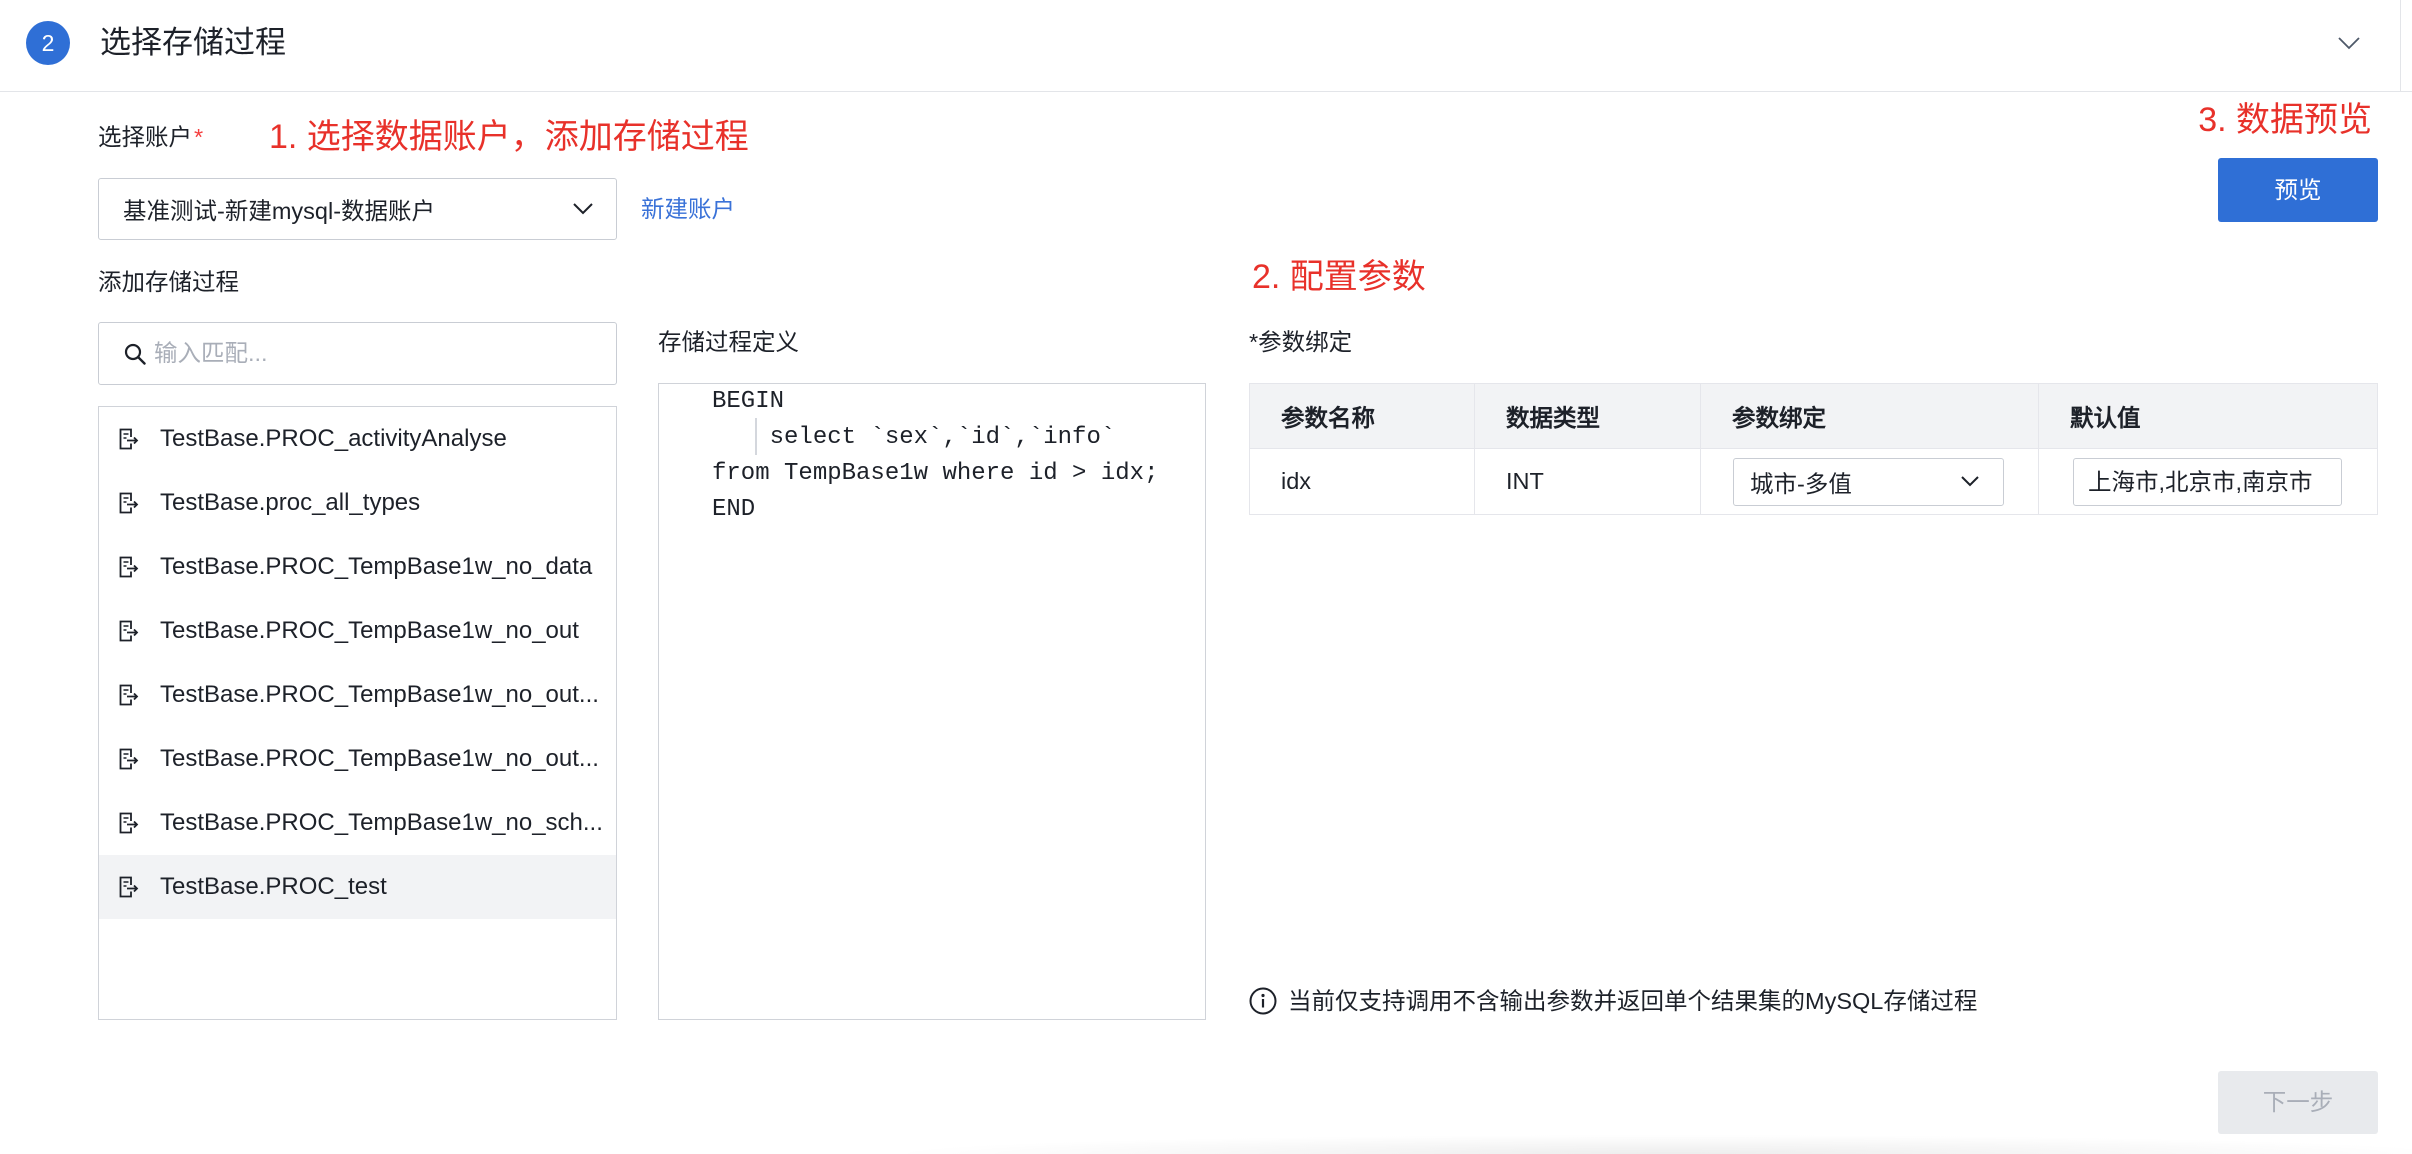 This screenshot has width=2412, height=1154. What do you see at coordinates (199, 137) in the screenshot?
I see `required-mark: *` at bounding box center [199, 137].